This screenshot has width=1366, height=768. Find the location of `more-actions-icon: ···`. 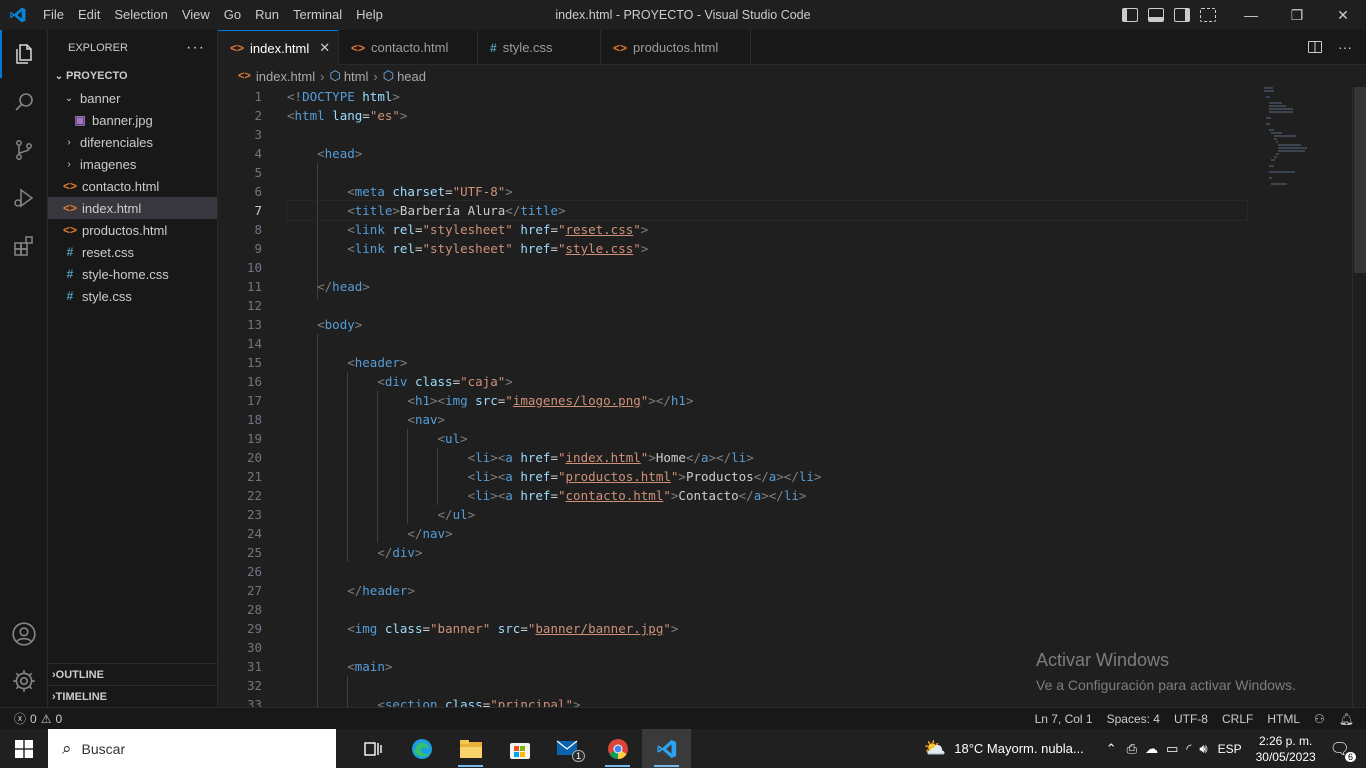

more-actions-icon: ··· is located at coordinates (1345, 47).